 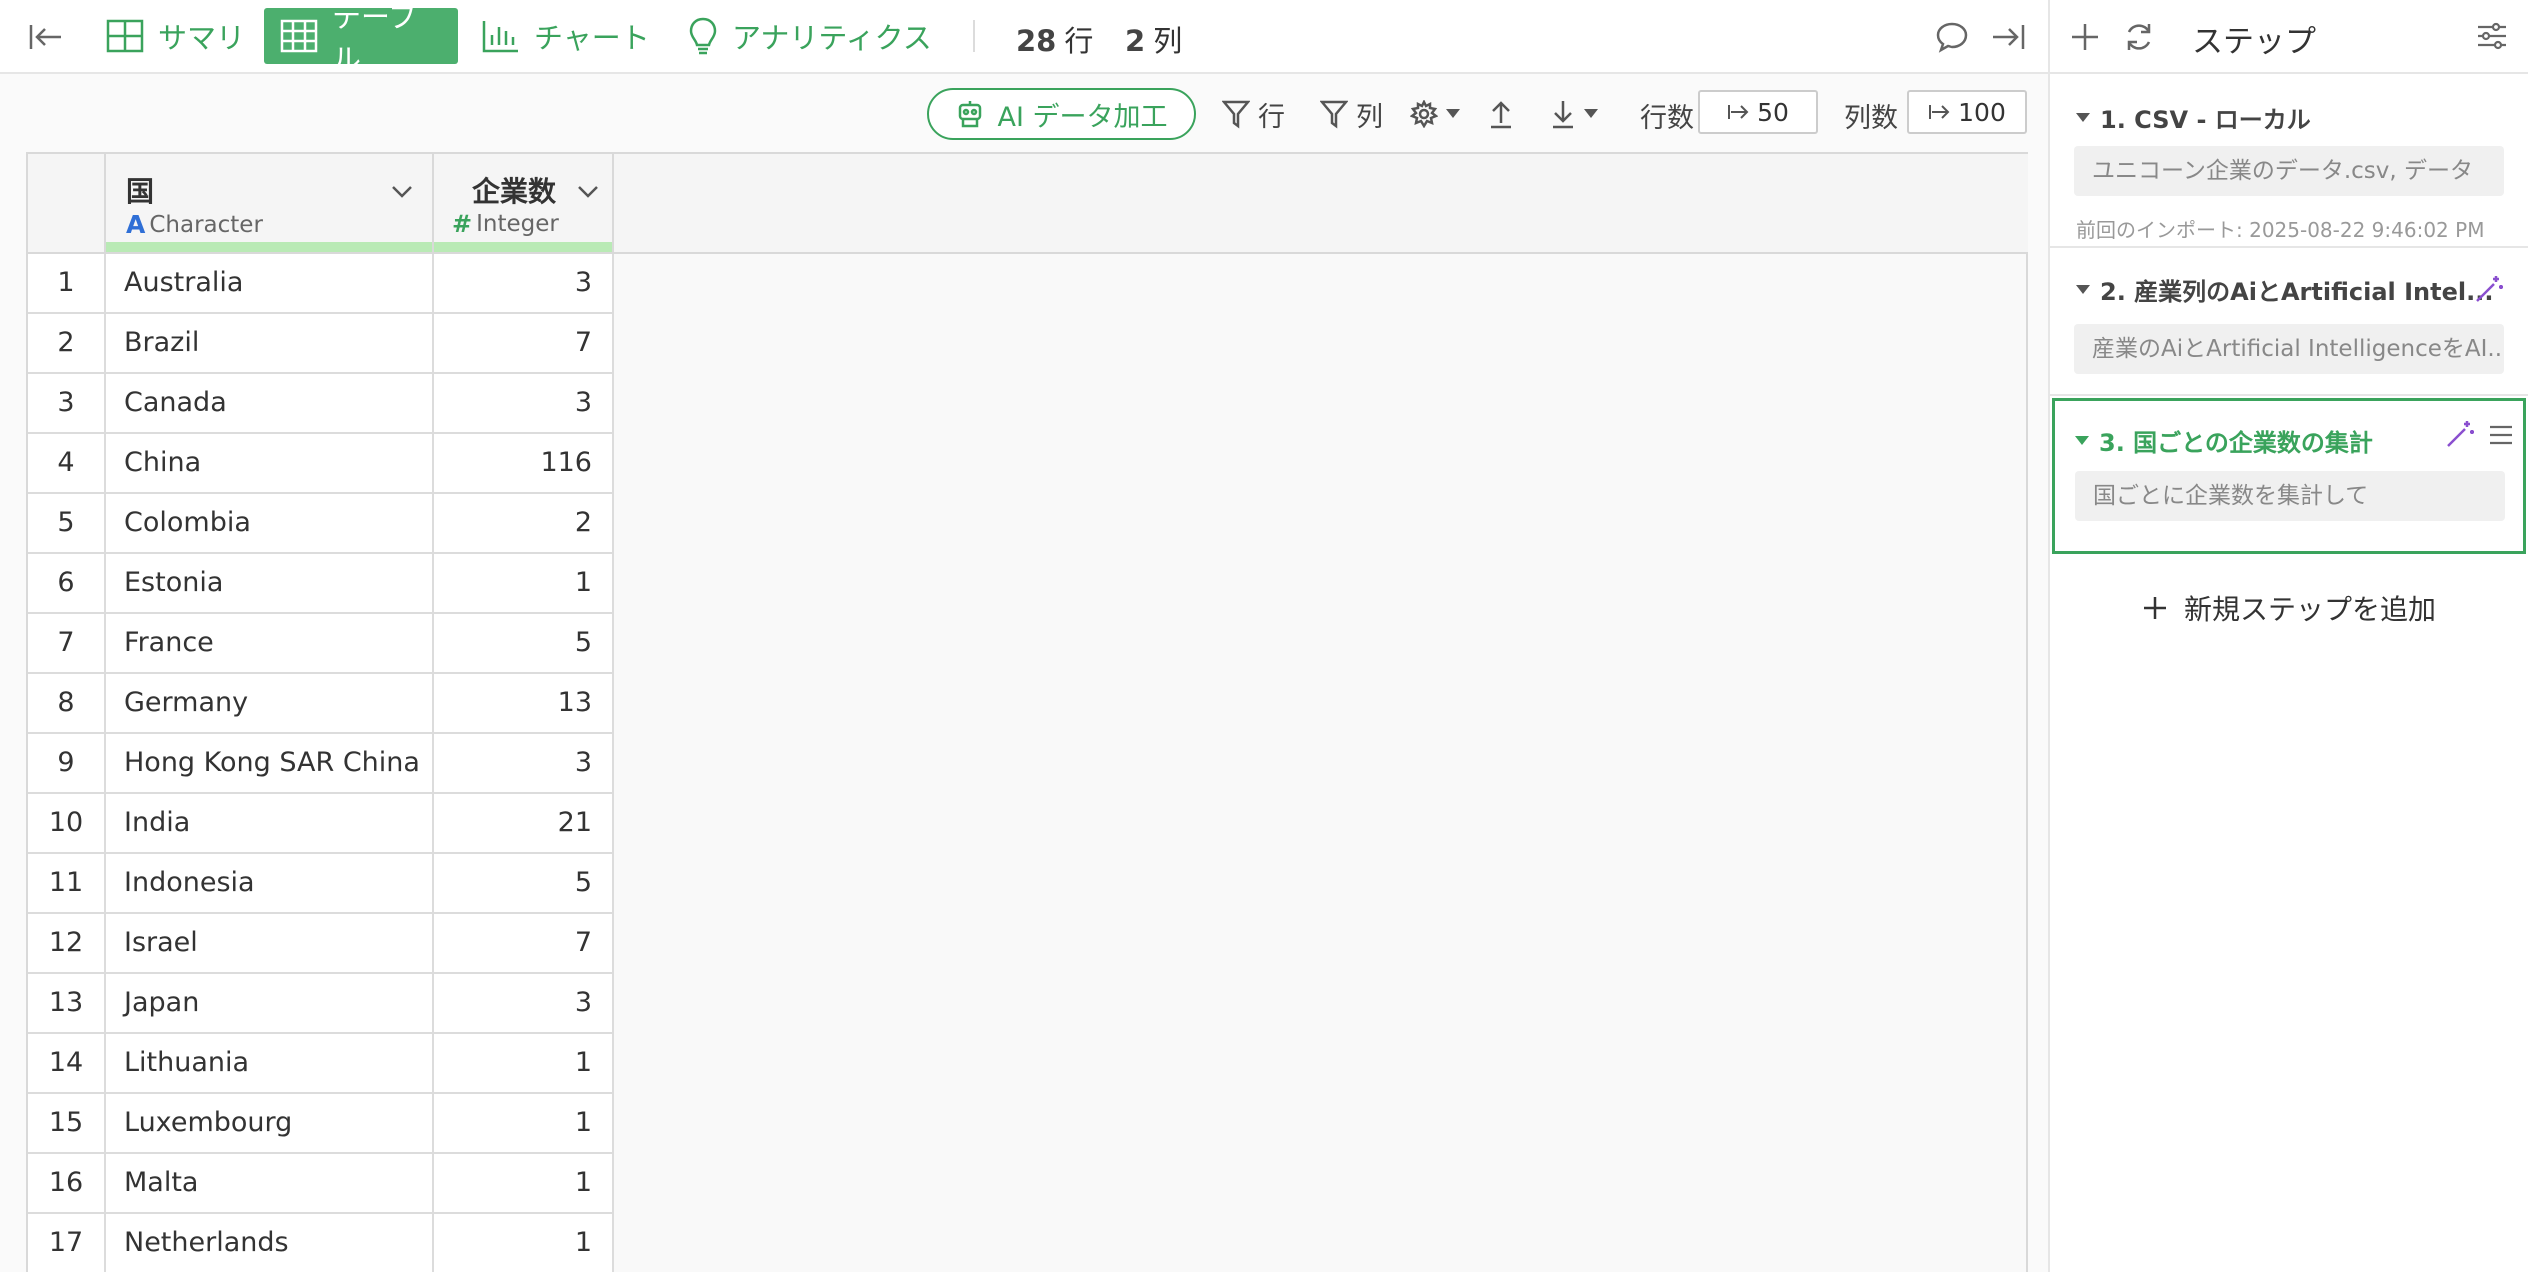 What do you see at coordinates (270, 884) in the screenshot?
I see `cell-country: Indonesia` at bounding box center [270, 884].